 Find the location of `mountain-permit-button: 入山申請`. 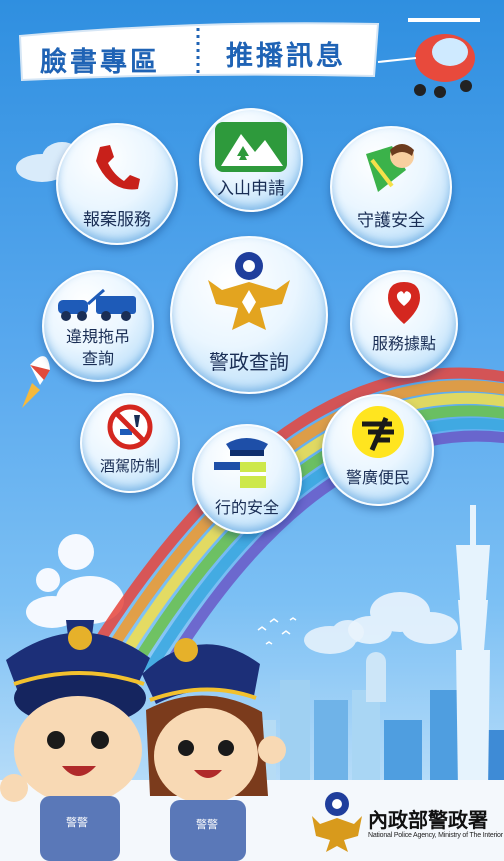

mountain-permit-button: 入山申請 is located at coordinates (251, 160).